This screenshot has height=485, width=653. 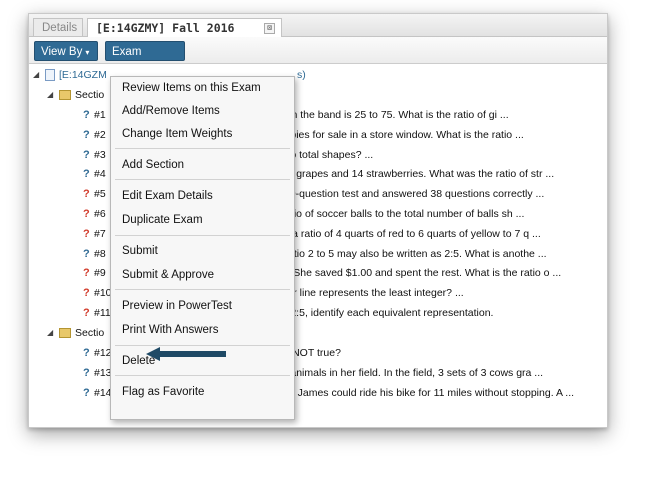 I want to click on menu-item-submit: Submit, so click(x=140, y=251).